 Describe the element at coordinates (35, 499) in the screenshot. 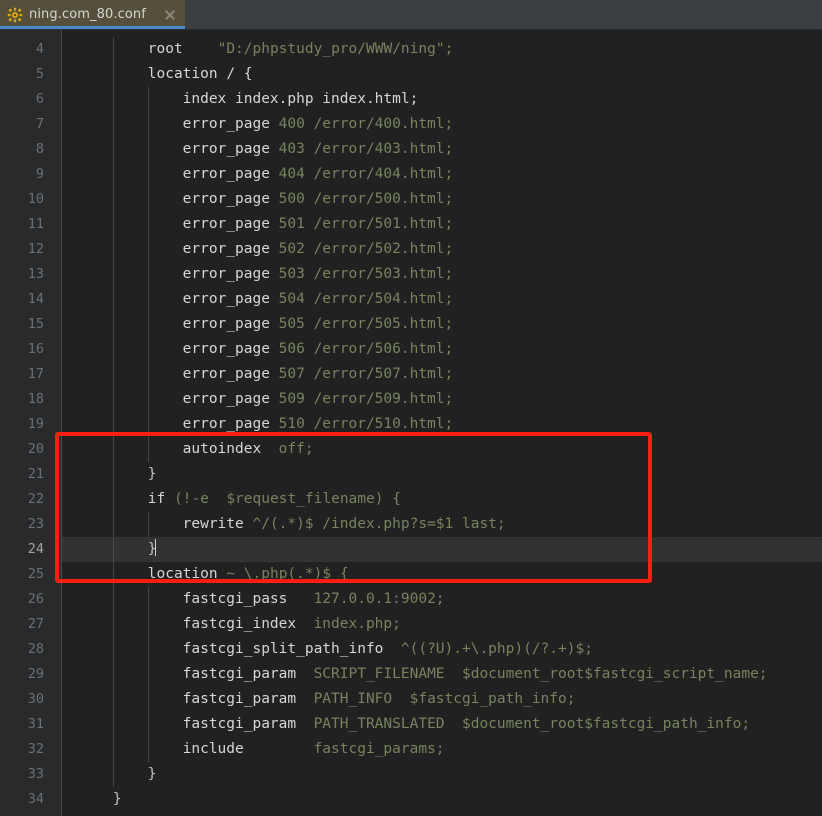

I see `line-number: 22` at that location.